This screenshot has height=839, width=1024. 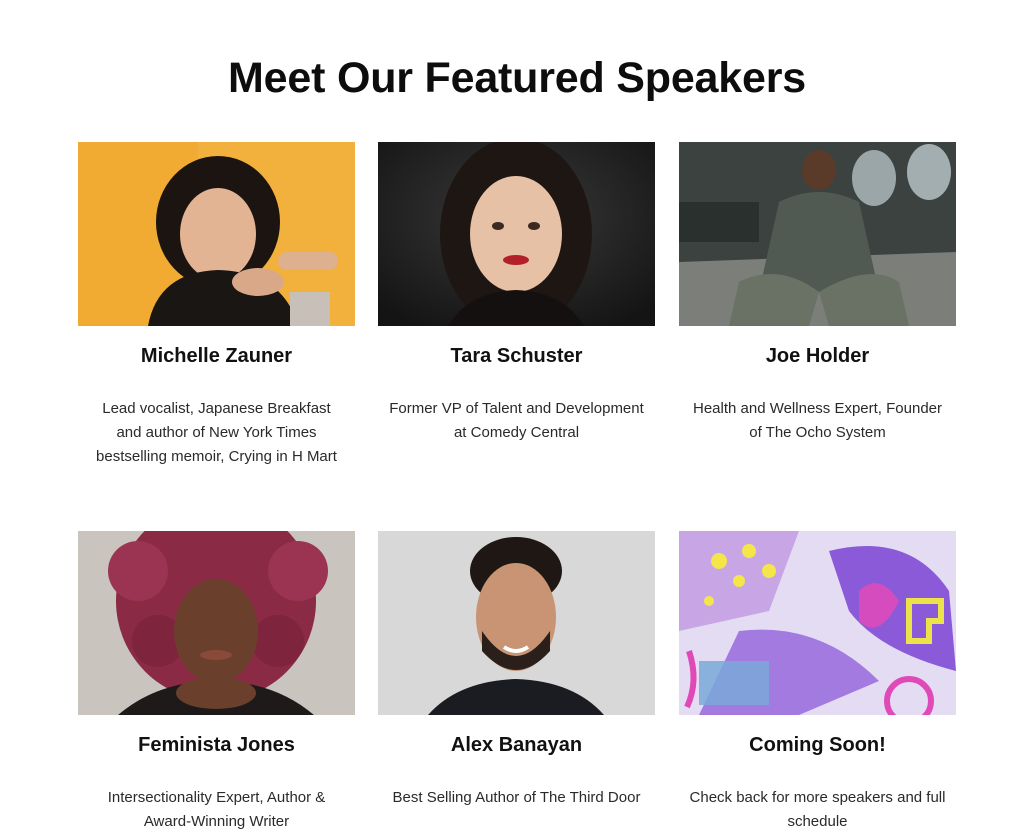 I want to click on speaker-name: Feminista Jones, so click(x=216, y=745).